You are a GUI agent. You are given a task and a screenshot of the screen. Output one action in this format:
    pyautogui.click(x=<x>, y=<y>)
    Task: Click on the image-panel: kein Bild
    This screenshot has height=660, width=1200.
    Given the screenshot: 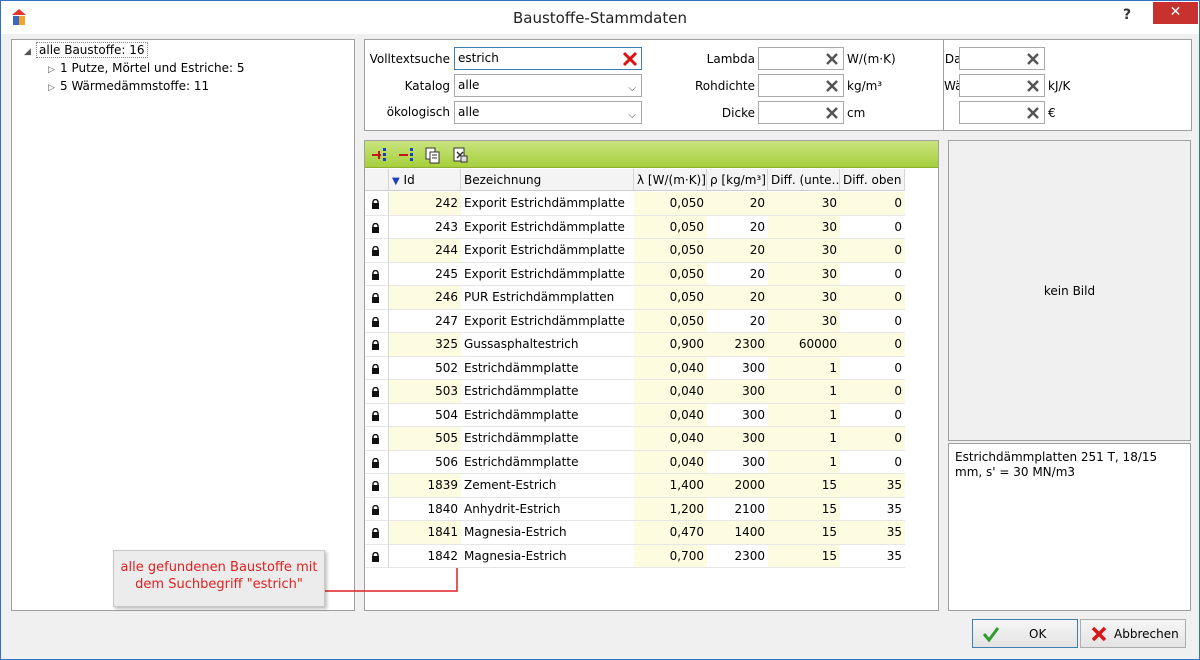 What is the action you would take?
    pyautogui.click(x=1069, y=290)
    